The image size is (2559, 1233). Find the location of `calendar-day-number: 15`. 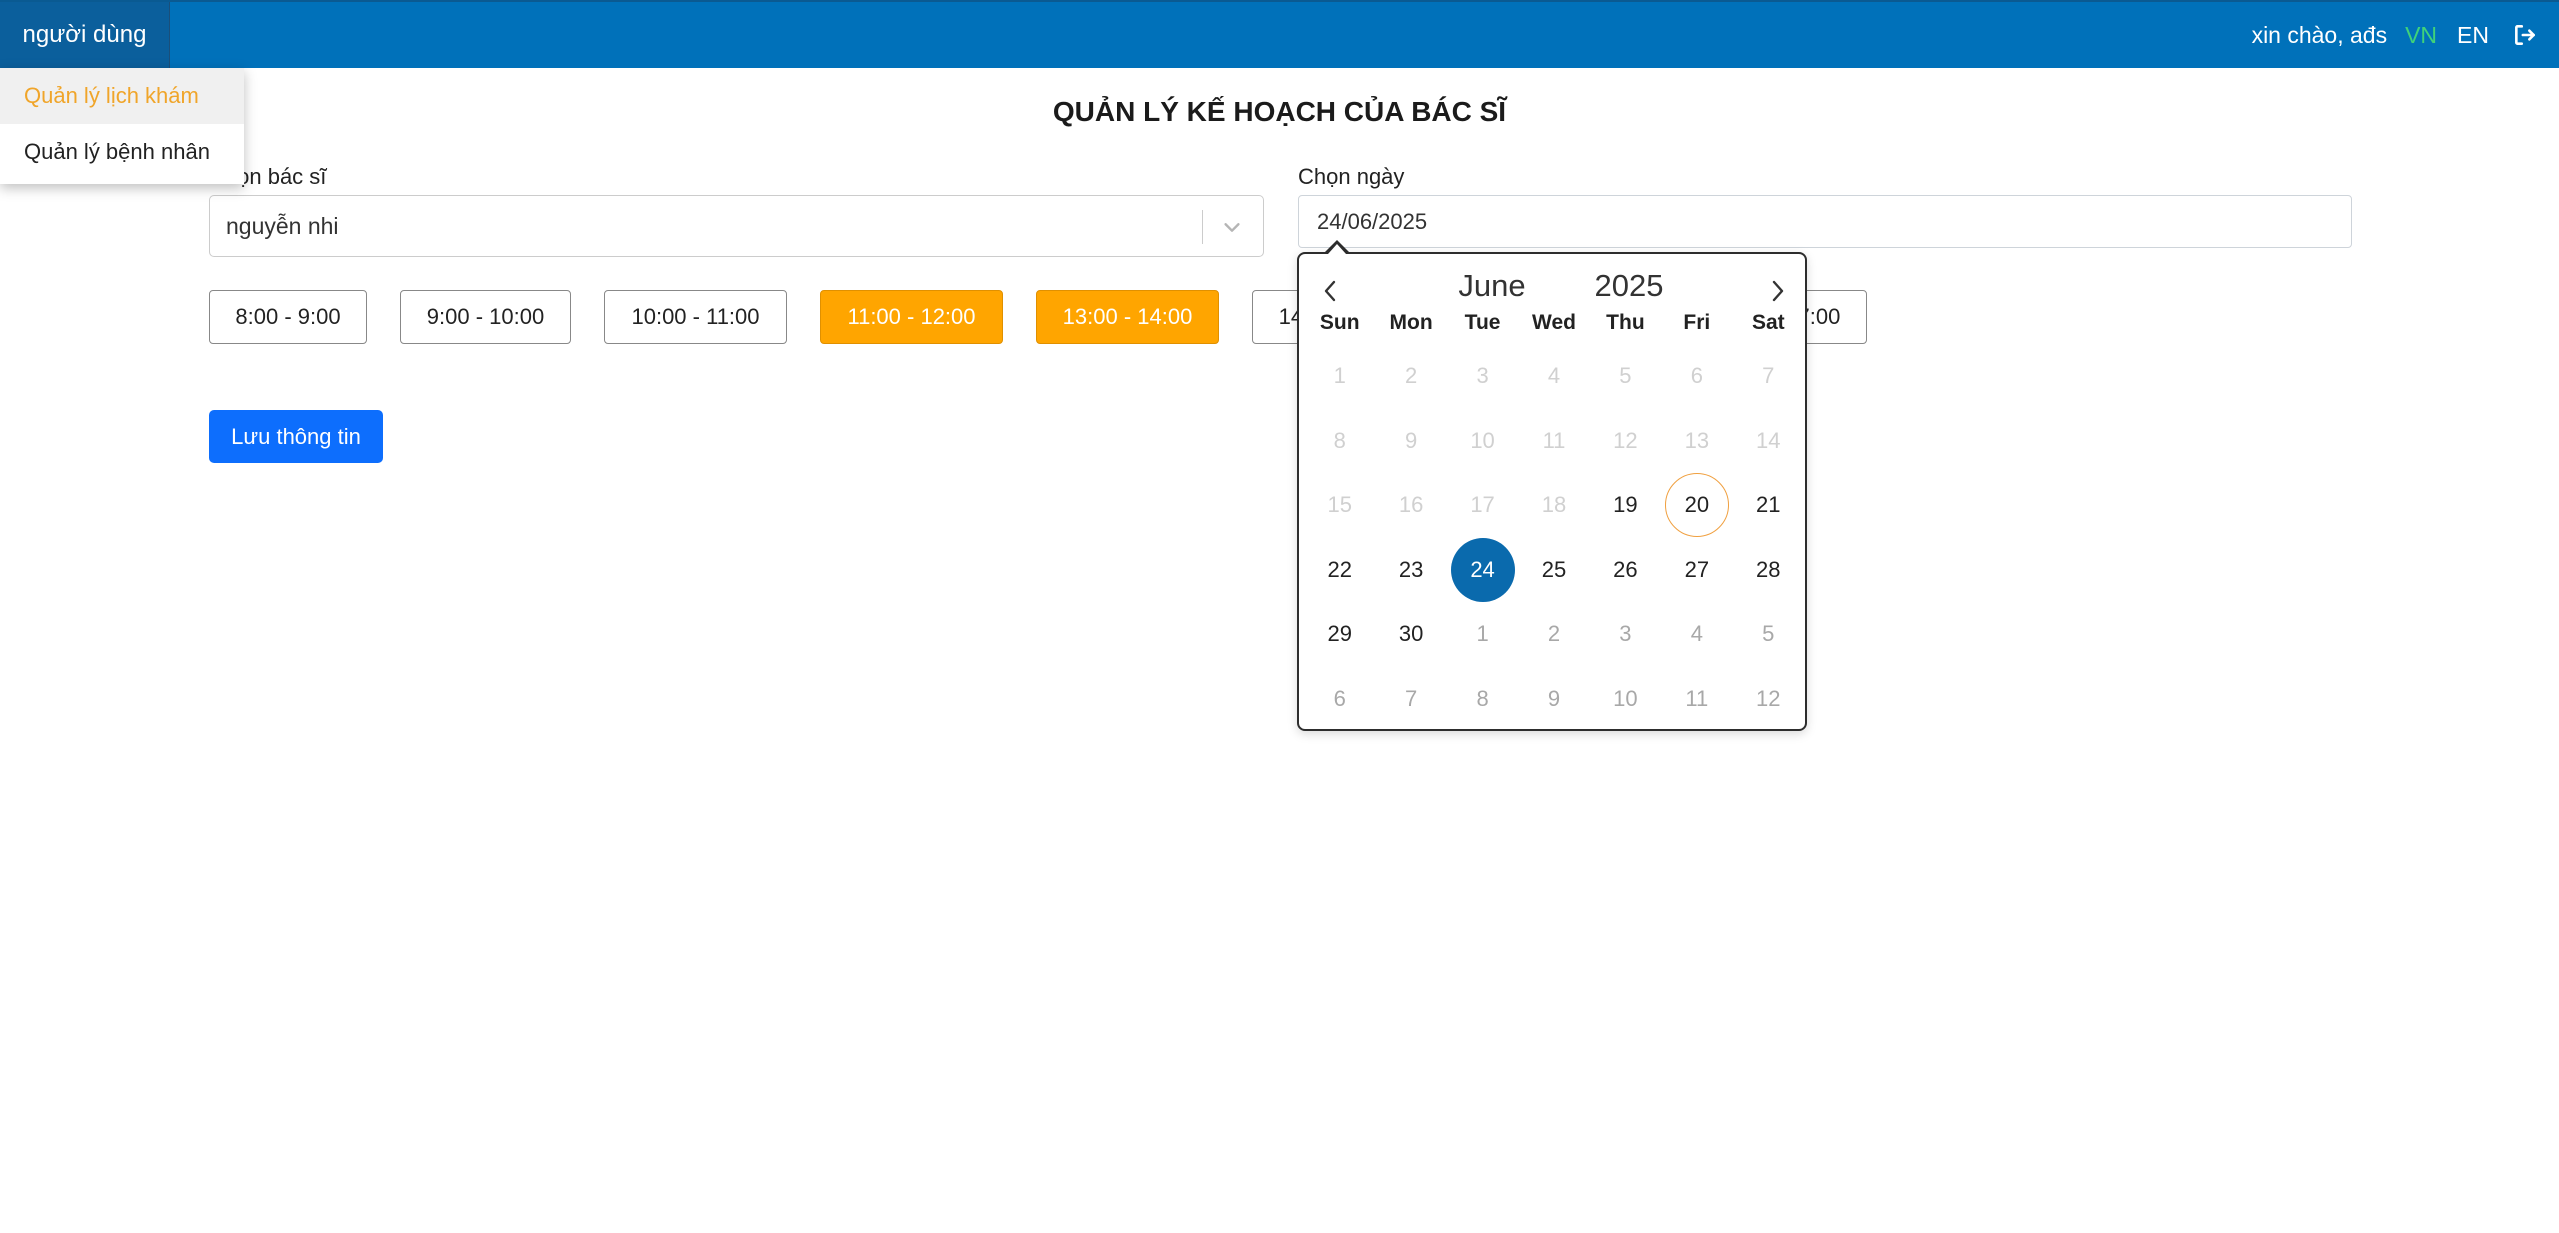

calendar-day-number: 15 is located at coordinates (1339, 505).